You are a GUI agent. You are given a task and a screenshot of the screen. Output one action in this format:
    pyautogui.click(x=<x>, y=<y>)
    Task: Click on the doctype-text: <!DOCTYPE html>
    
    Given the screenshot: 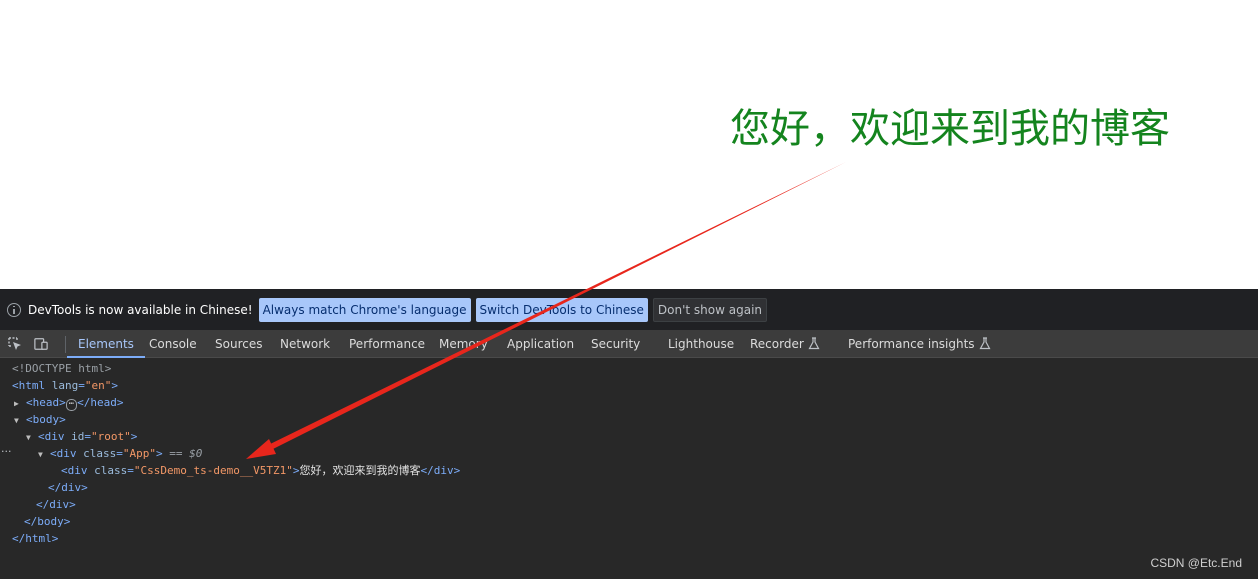 What is the action you would take?
    pyautogui.click(x=62, y=368)
    